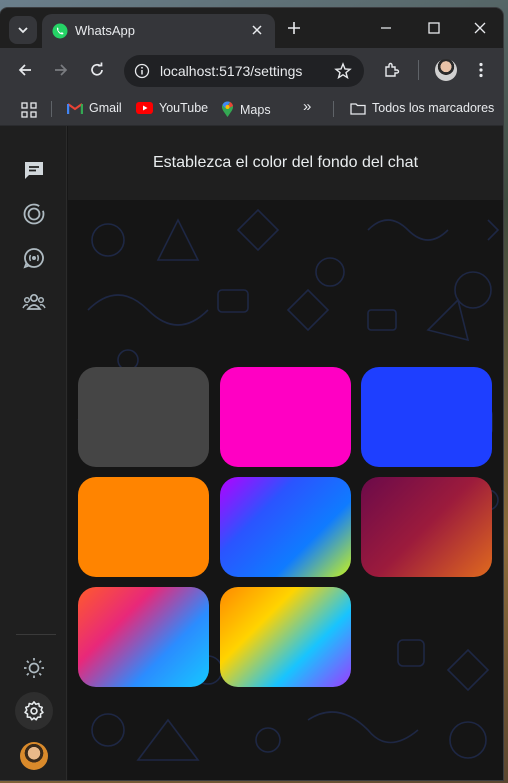  I want to click on new-tab-icon, so click(294, 28).